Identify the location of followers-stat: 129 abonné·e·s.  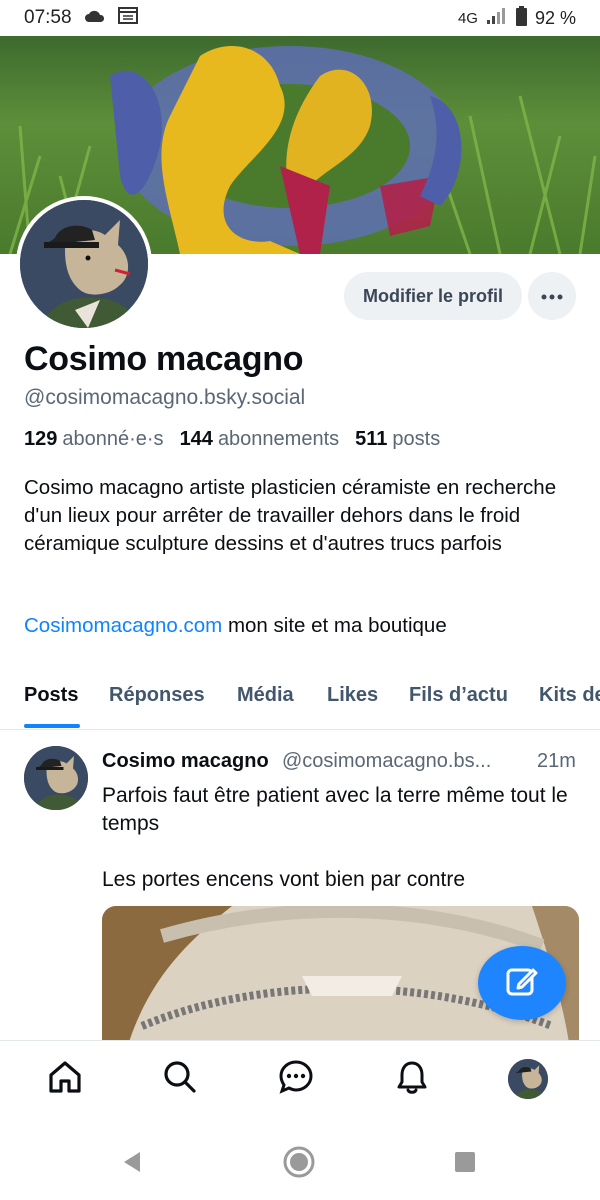
(94, 439).